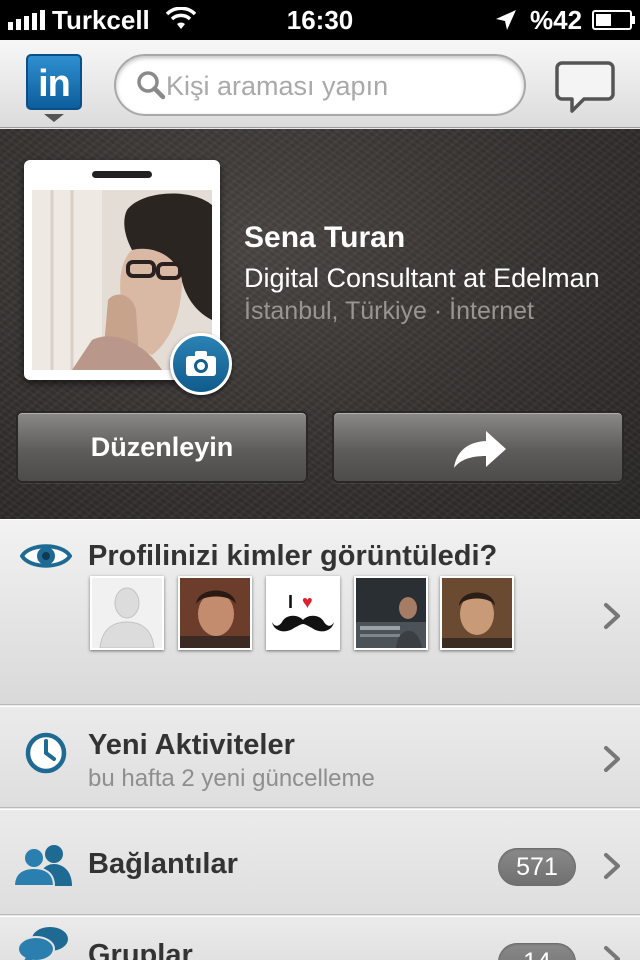 This screenshot has width=640, height=960. What do you see at coordinates (325, 237) in the screenshot?
I see `profile-name: Sena Turan` at bounding box center [325, 237].